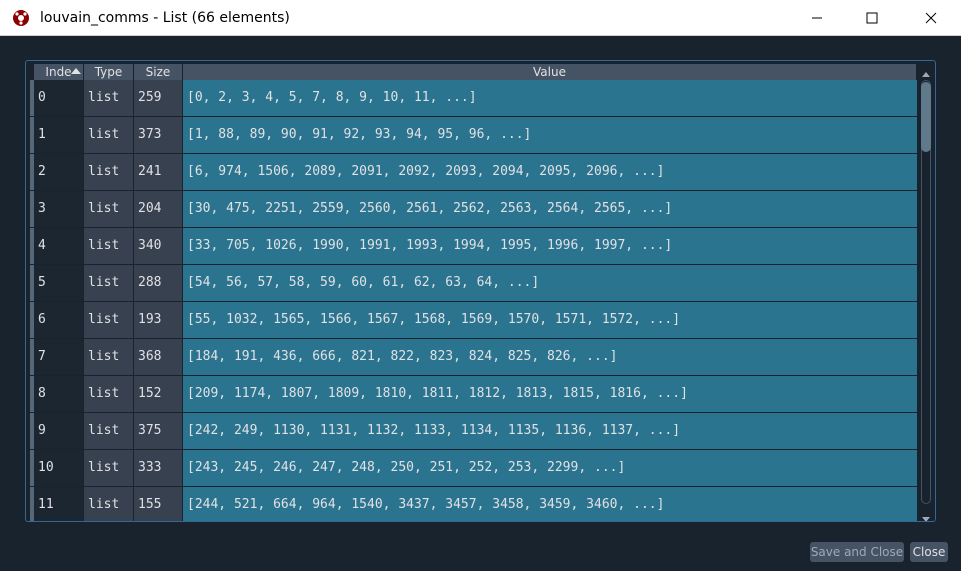  I want to click on header-size: Size, so click(158, 72).